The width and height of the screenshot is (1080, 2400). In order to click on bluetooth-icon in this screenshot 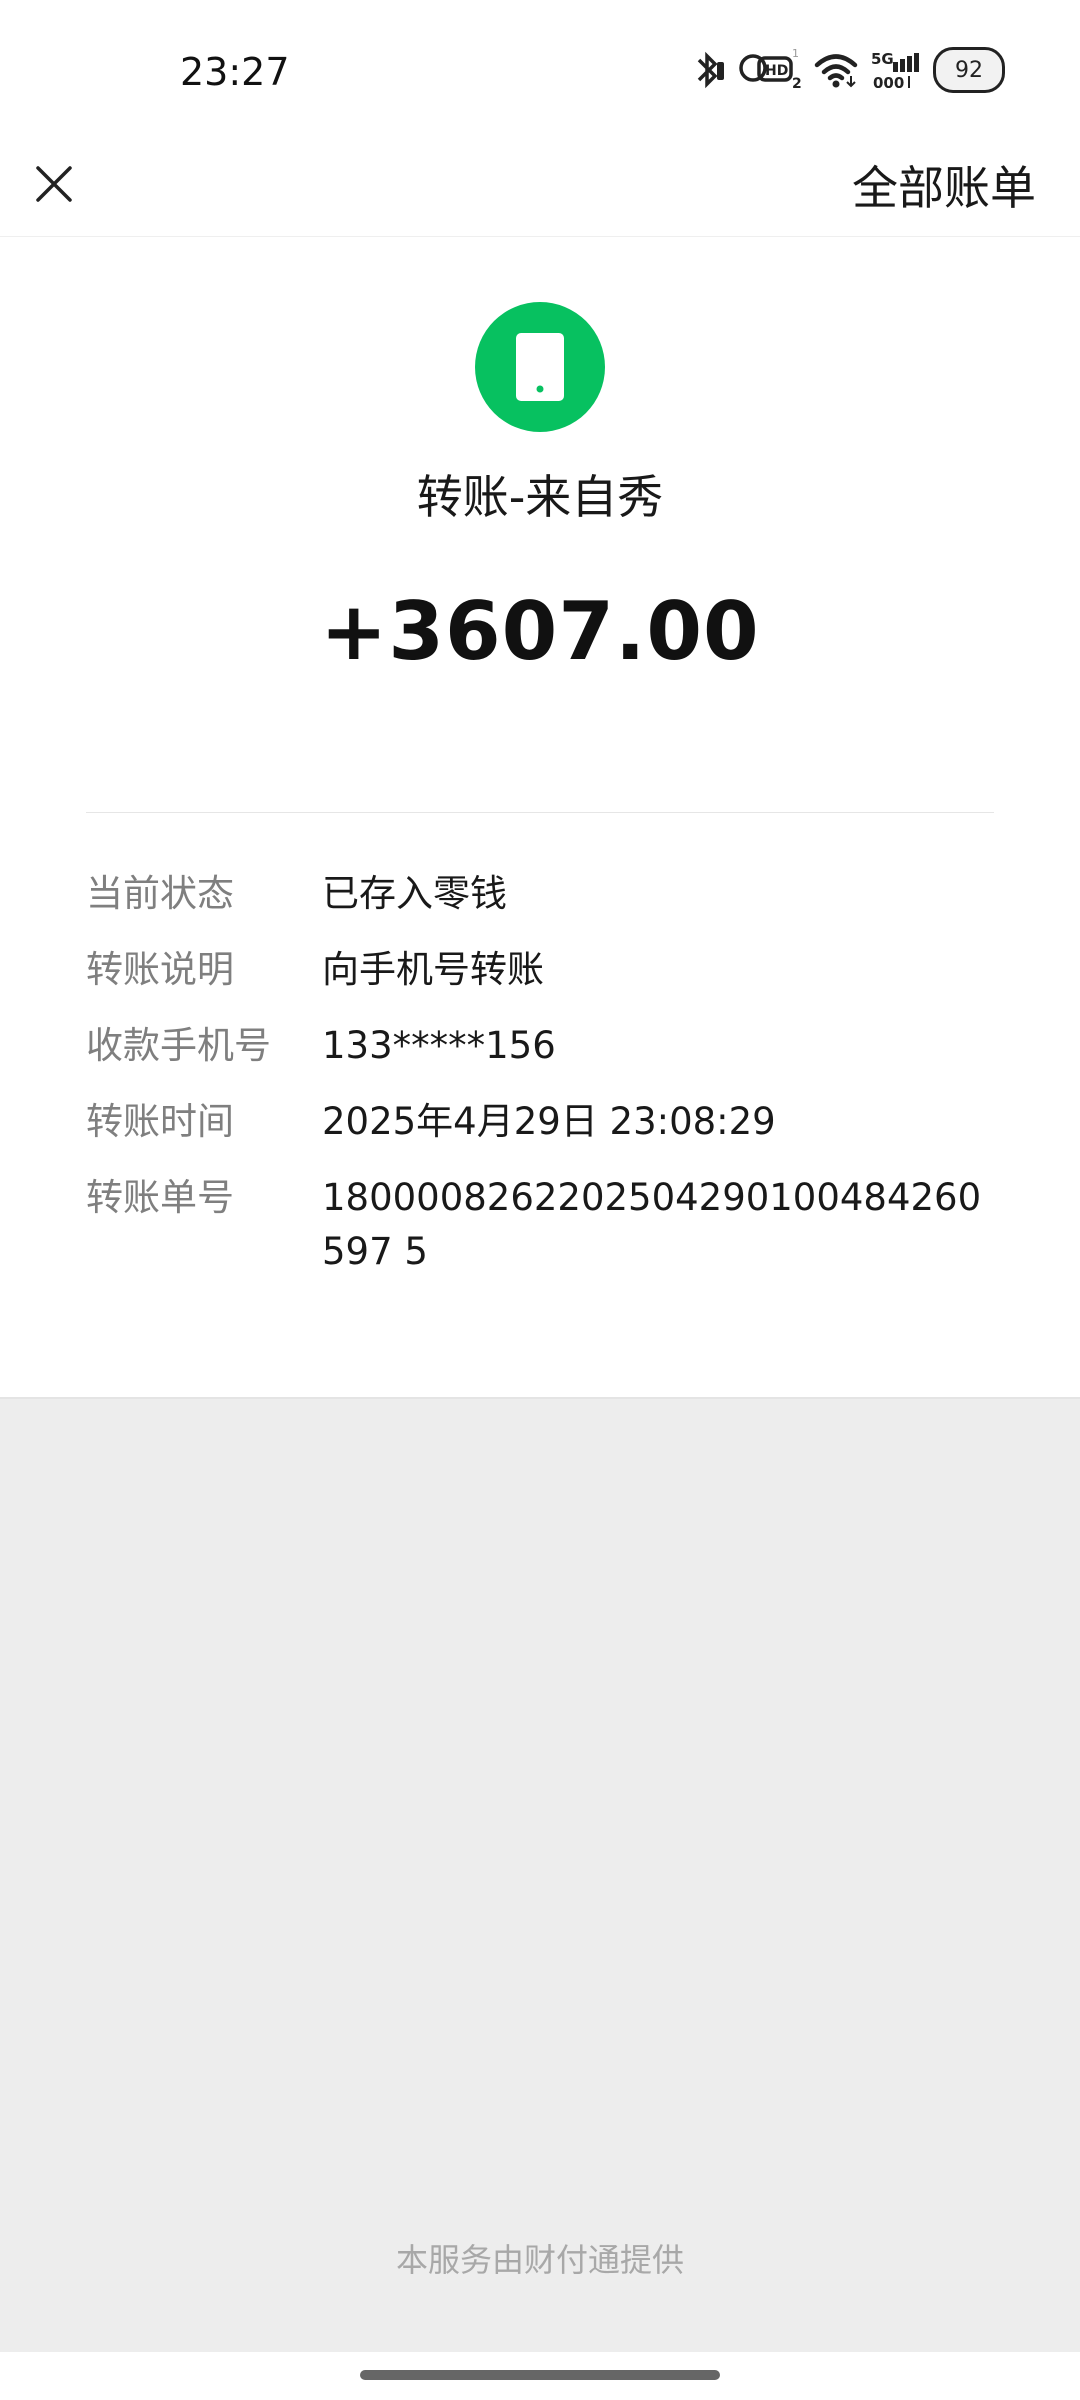, I will do `click(710, 70)`.